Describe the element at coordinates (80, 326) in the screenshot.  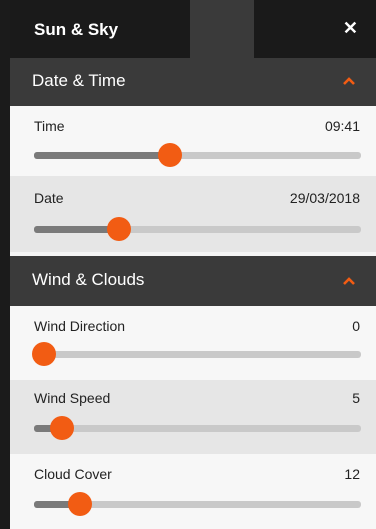
I see `wind-direction-label: Wind Direction` at that location.